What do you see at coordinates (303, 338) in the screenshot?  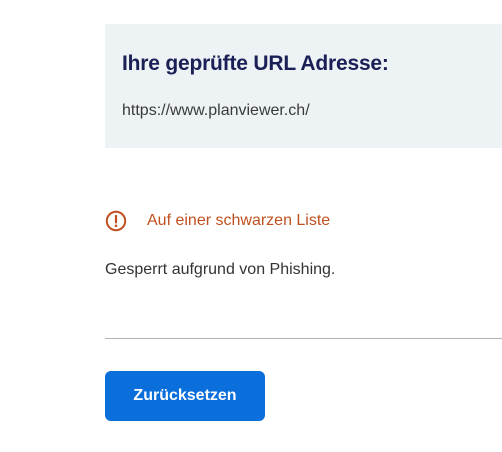 I see `divider` at bounding box center [303, 338].